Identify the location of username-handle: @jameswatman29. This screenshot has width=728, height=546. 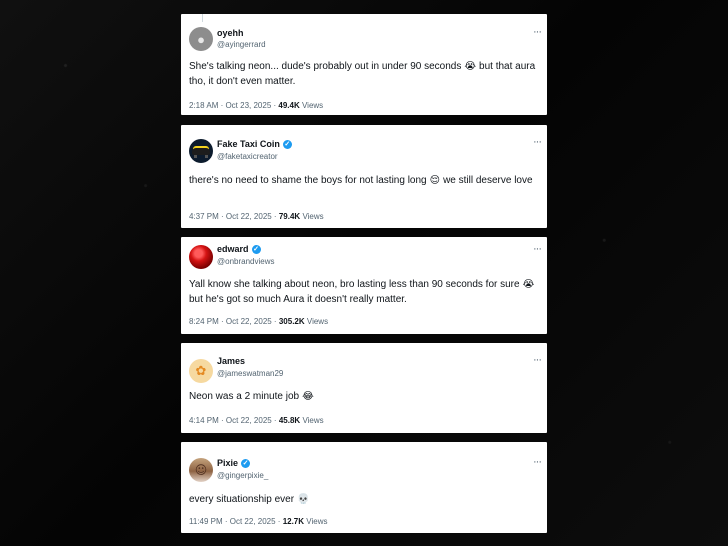
(250, 373).